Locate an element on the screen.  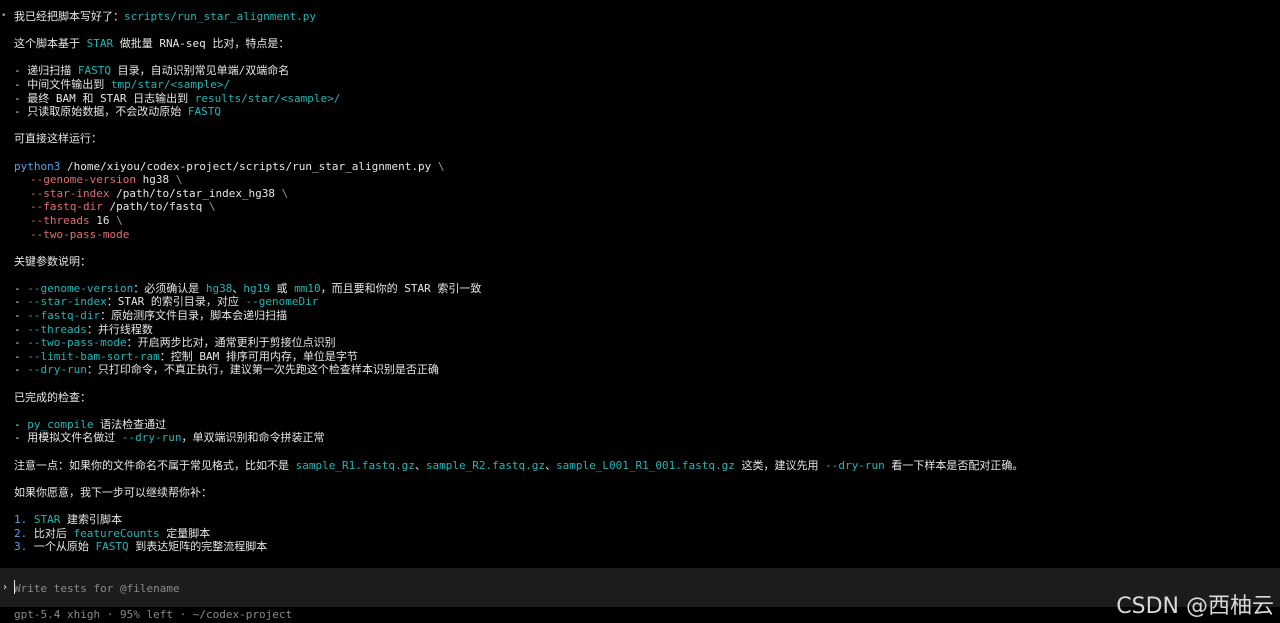
command-value: /path/to/star_index_hg38 is located at coordinates (195, 193).